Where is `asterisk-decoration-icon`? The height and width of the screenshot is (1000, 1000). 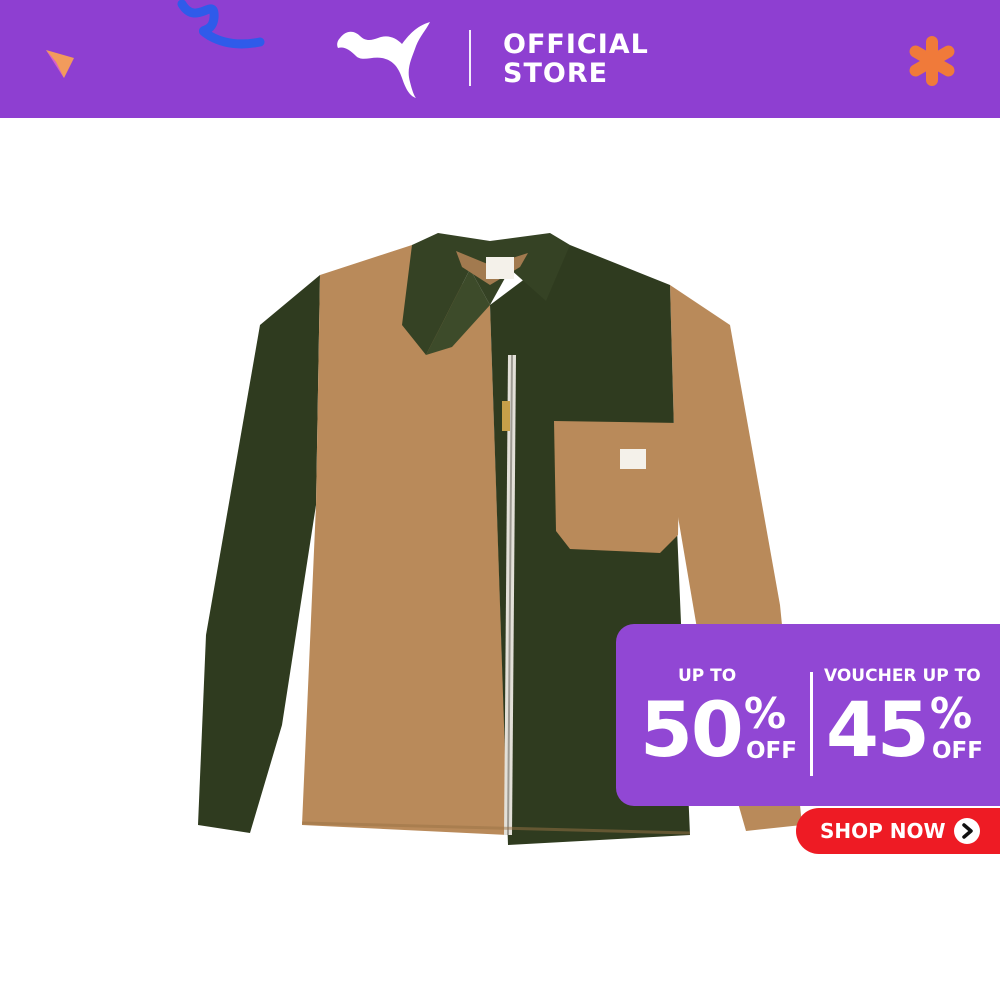
asterisk-decoration-icon is located at coordinates (932, 61).